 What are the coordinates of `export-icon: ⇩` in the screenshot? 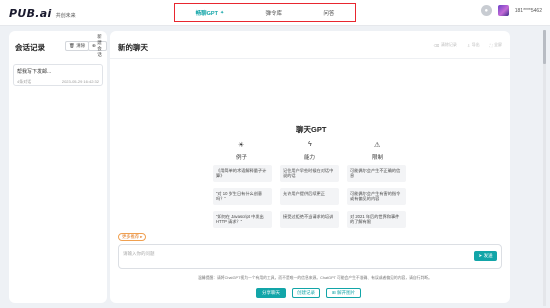 It's located at (468, 45).